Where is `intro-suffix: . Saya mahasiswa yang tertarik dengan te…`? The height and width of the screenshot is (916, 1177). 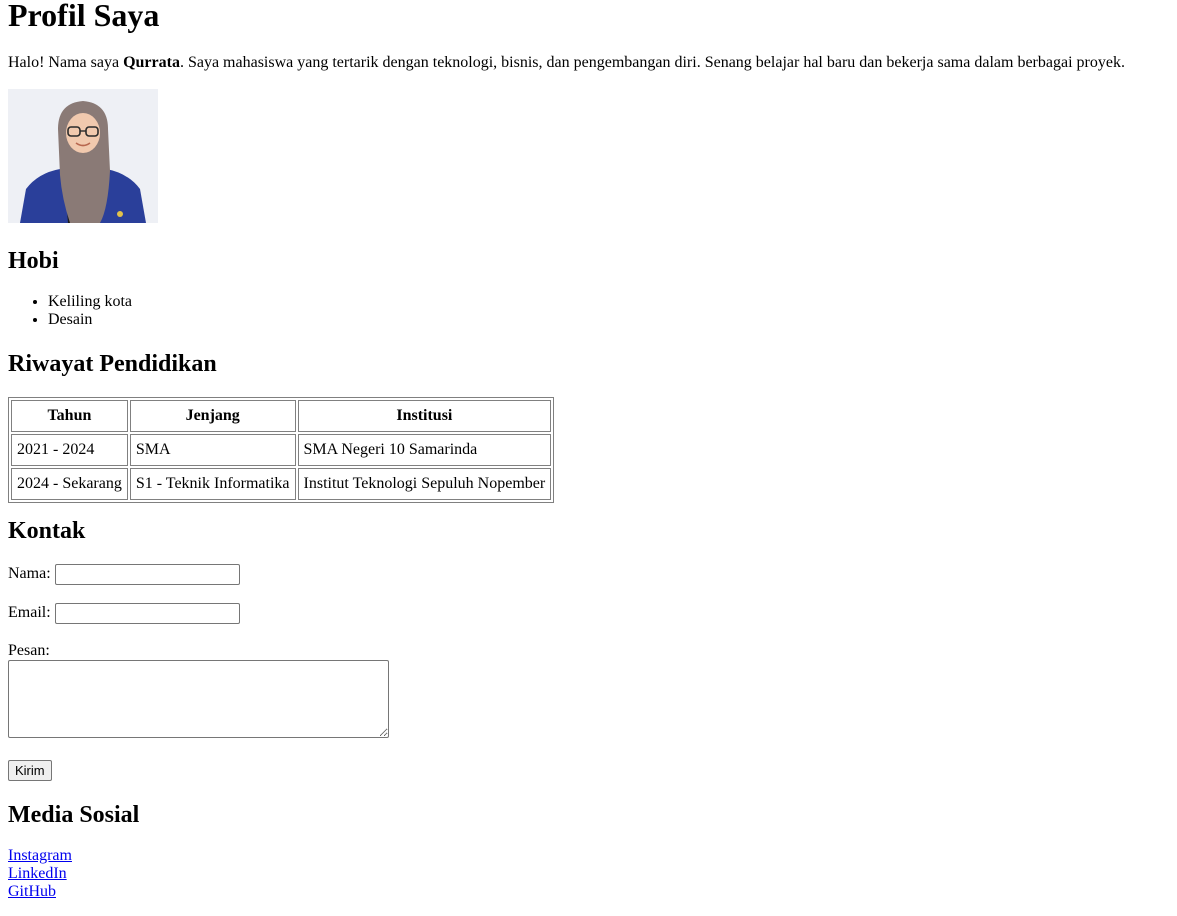 intro-suffix: . Saya mahasiswa yang tertarik dengan te… is located at coordinates (652, 62).